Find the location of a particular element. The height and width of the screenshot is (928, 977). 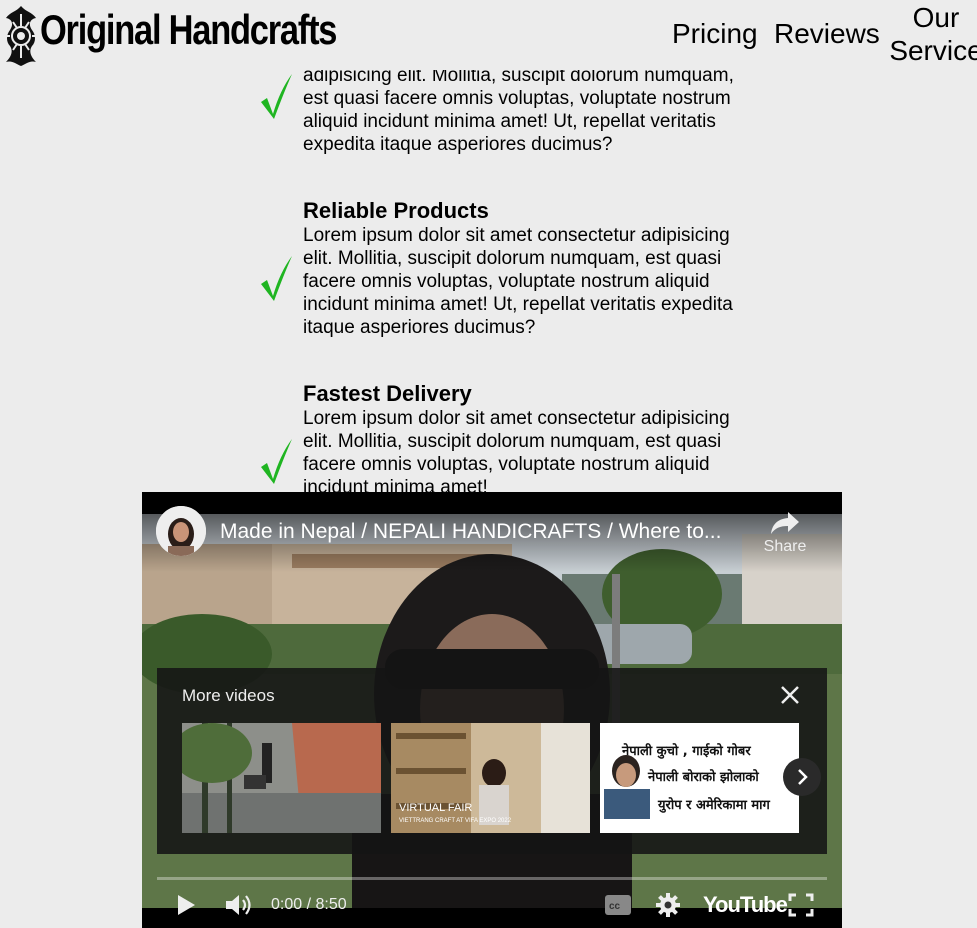

settings-icon is located at coordinates (668, 905).